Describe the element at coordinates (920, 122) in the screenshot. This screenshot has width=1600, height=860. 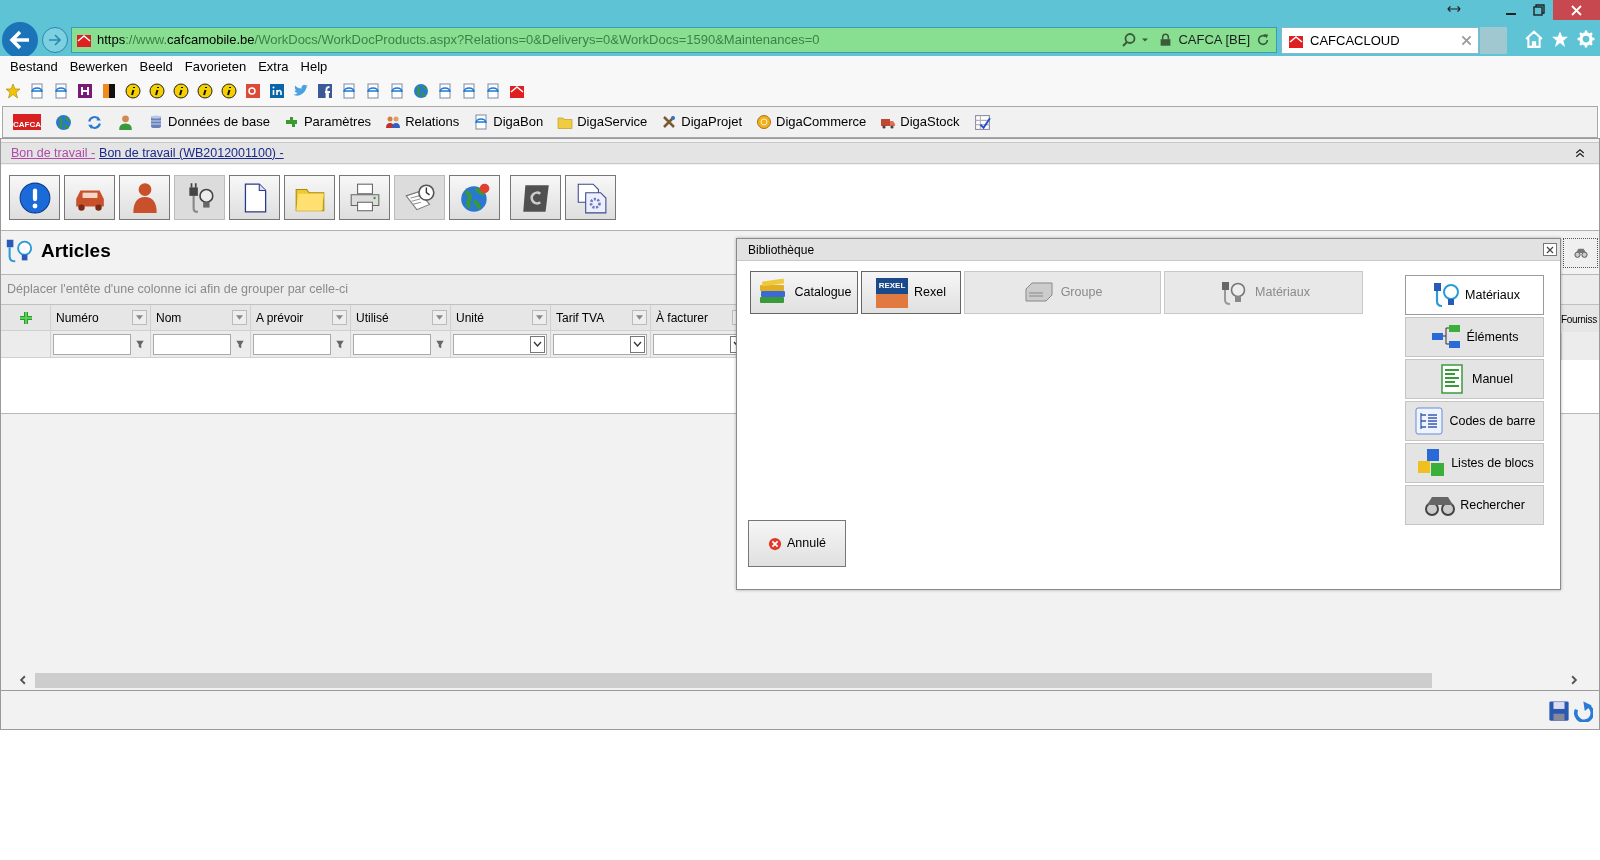
I see `toolbar-item: DigaStock` at that location.